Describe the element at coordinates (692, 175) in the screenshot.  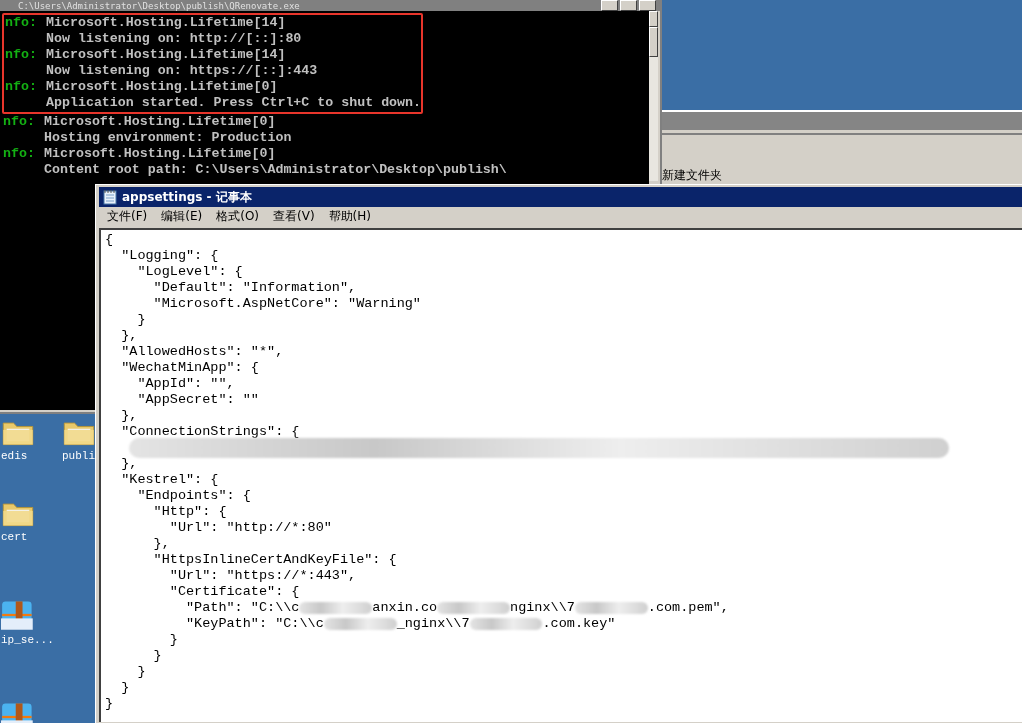
I see `folder-label: 新建文件夹` at that location.